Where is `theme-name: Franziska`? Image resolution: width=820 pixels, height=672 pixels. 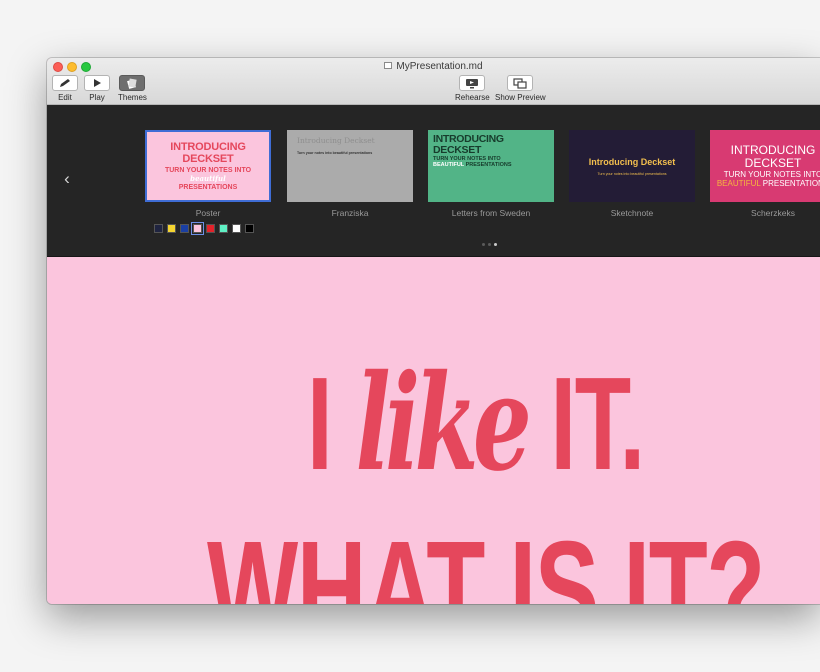 theme-name: Franziska is located at coordinates (350, 213).